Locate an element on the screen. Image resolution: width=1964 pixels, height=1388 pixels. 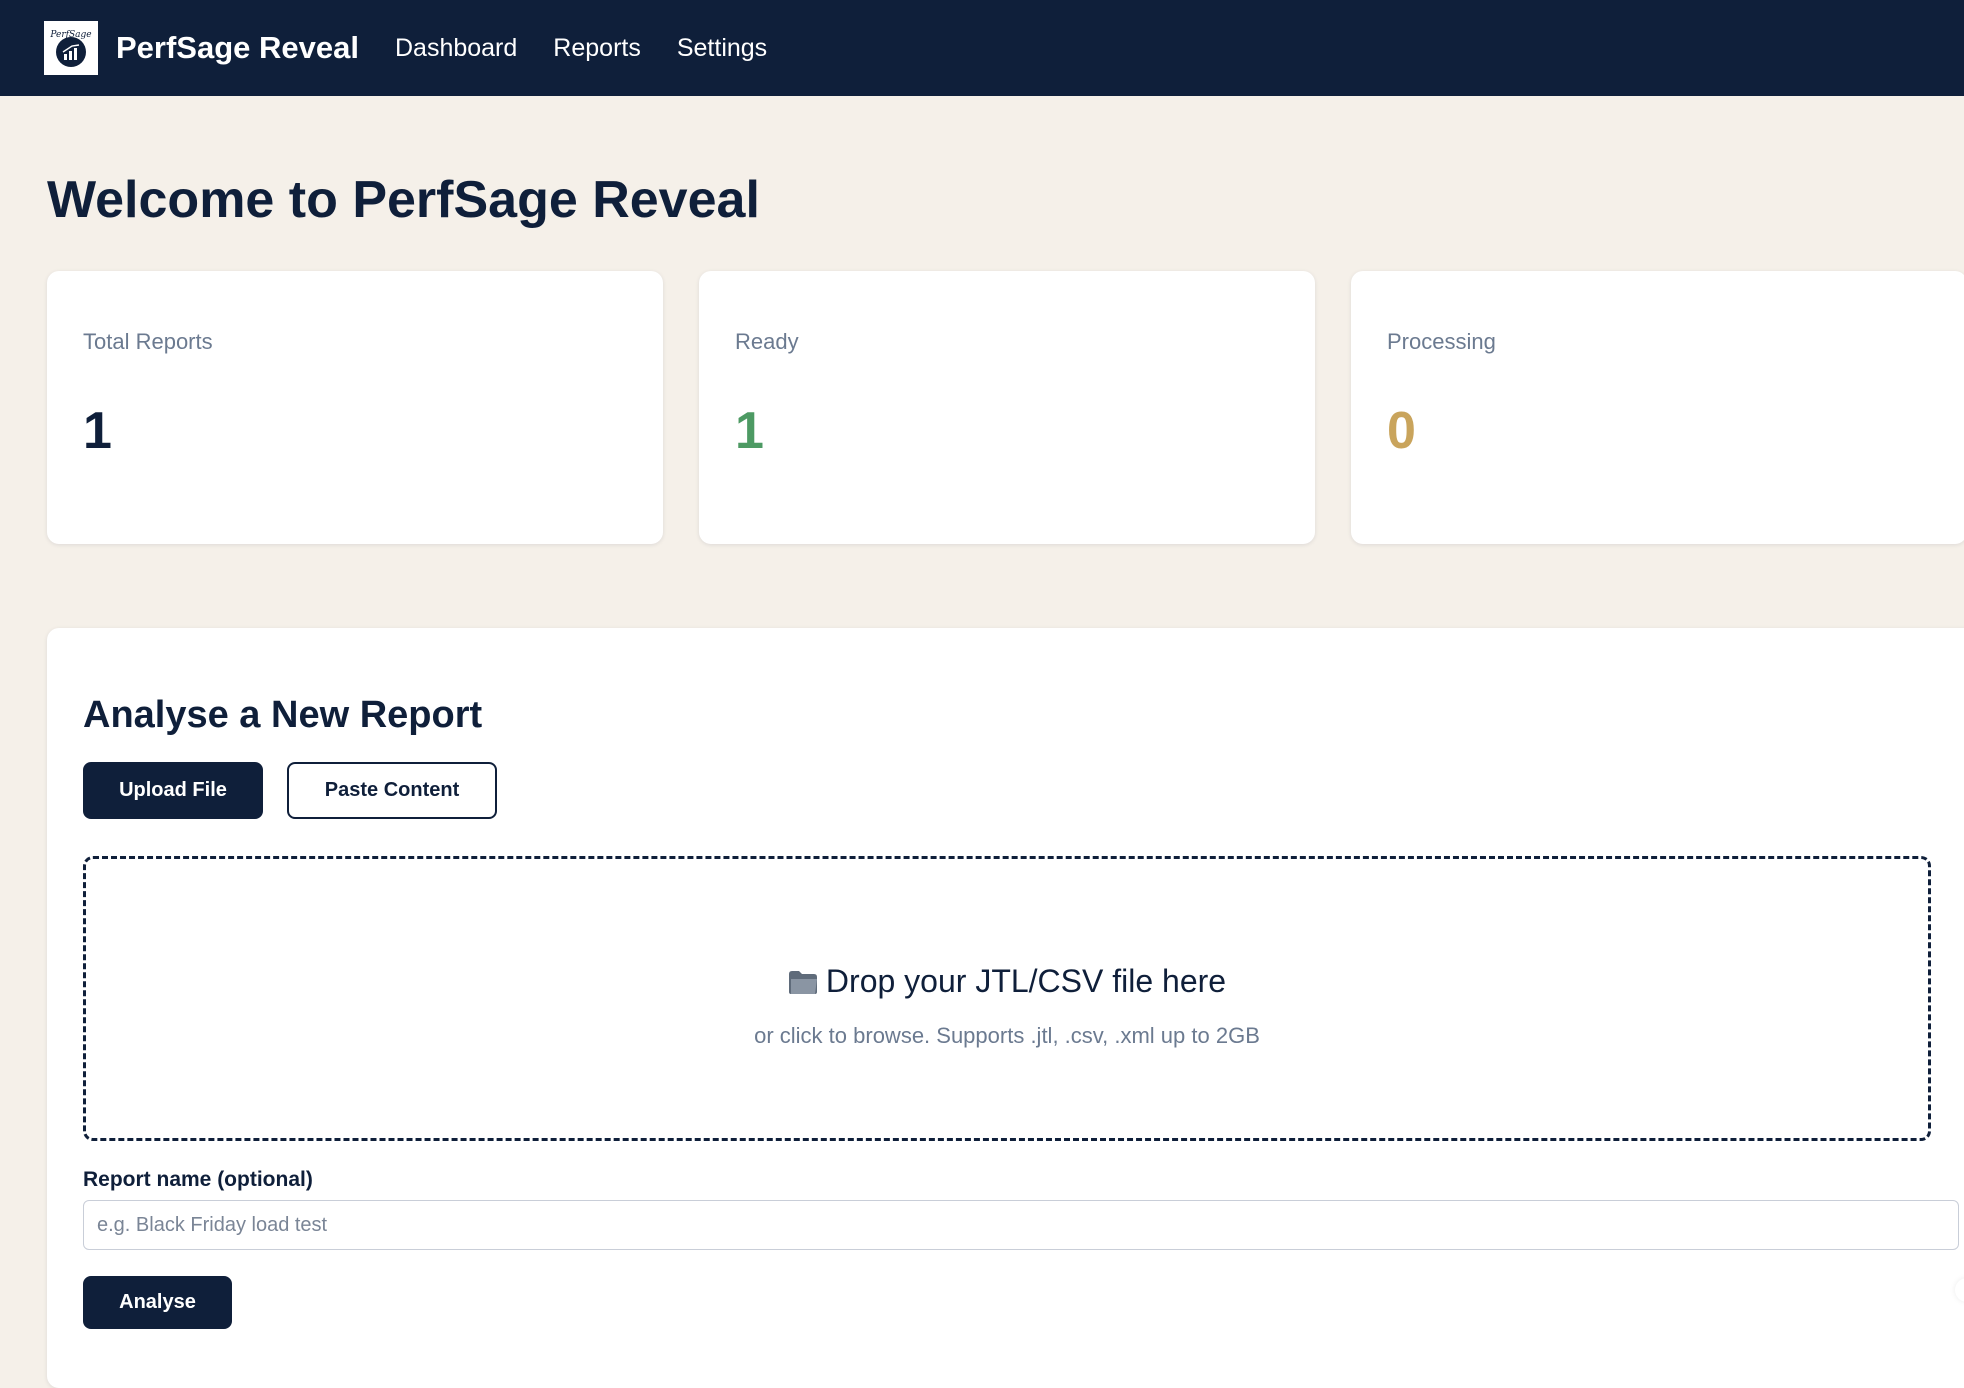
perfsage-logo: PerfSage is located at coordinates (71, 48).